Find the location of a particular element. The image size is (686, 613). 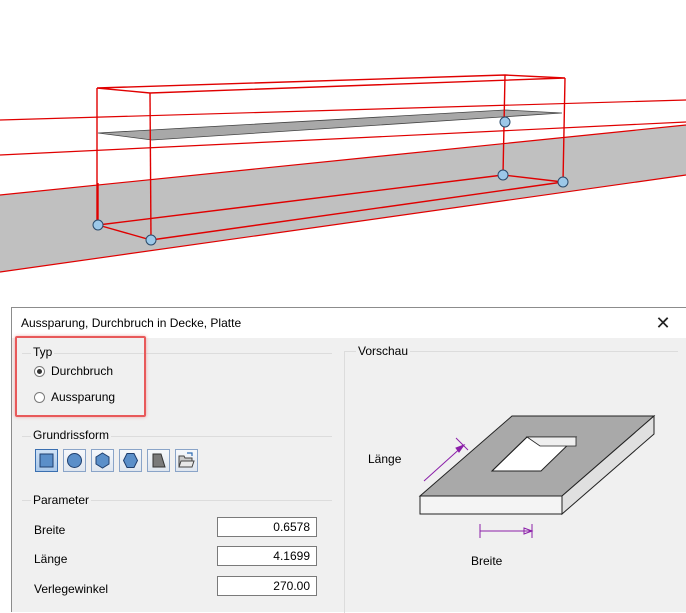

laenge-label: Länge is located at coordinates (51, 559).